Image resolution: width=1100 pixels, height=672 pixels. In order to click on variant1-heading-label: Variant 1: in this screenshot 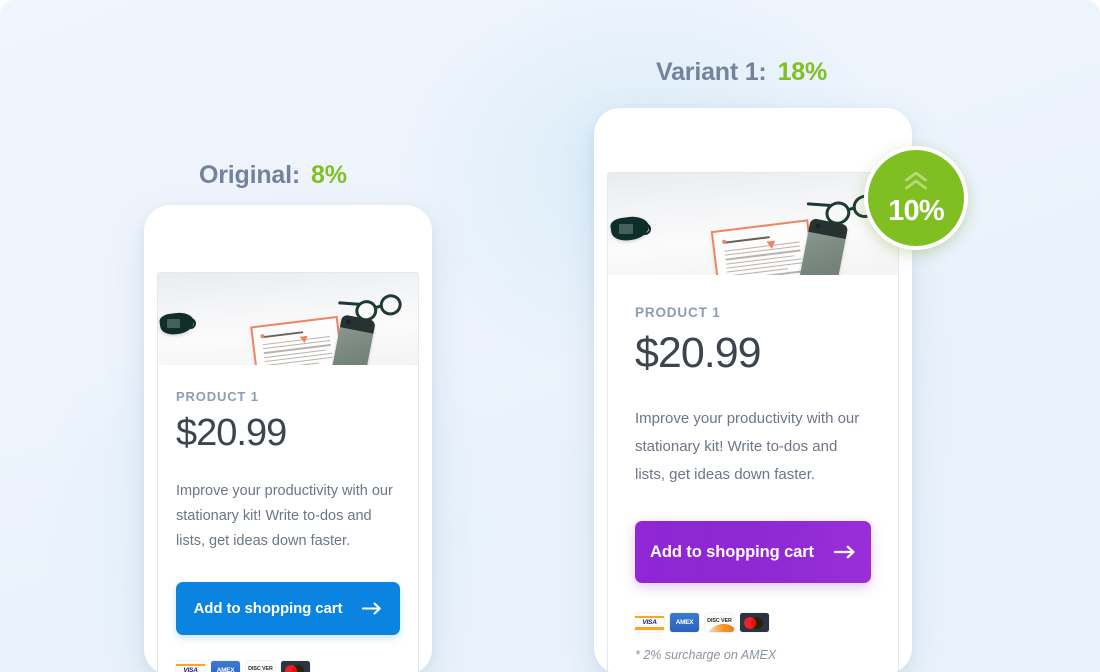, I will do `click(711, 72)`.